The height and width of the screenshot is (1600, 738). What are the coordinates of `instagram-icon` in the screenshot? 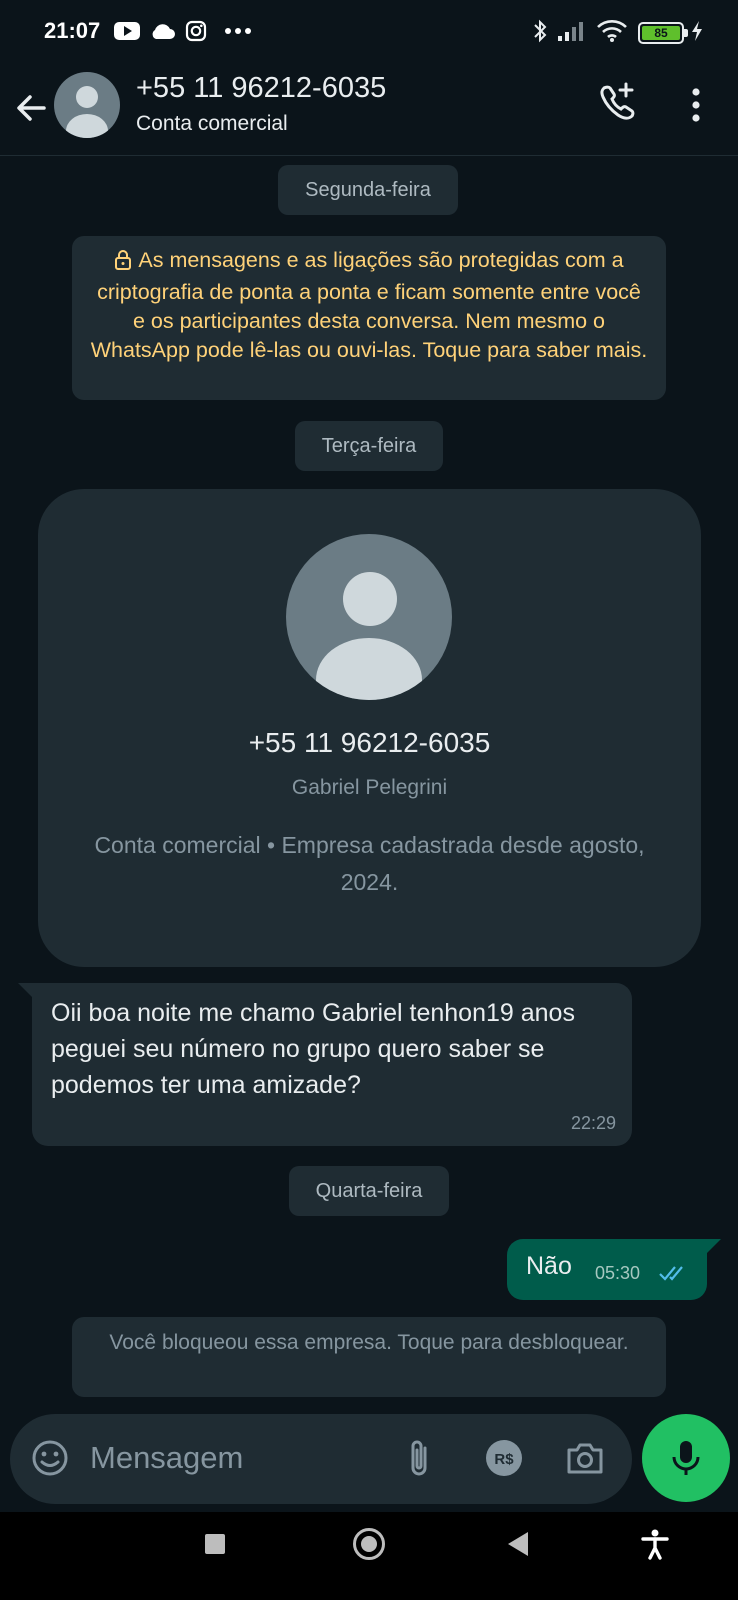 It's located at (196, 31).